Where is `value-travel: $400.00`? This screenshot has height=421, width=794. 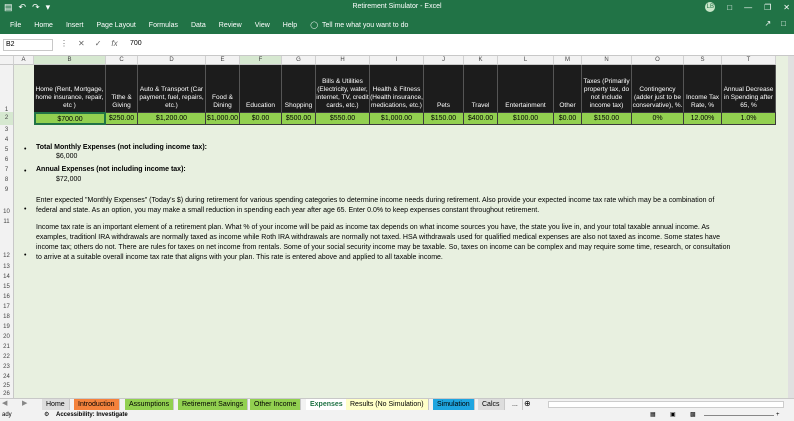 value-travel: $400.00 is located at coordinates (481, 118).